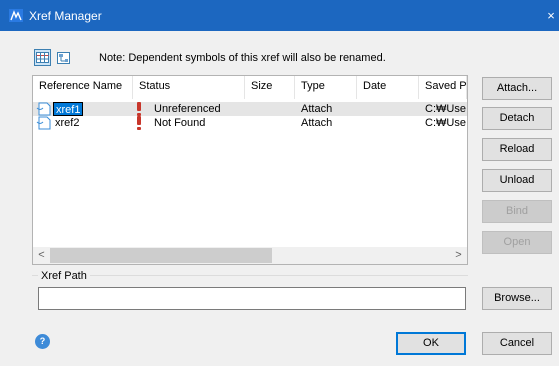  Describe the element at coordinates (250, 275) in the screenshot. I see `xref-path-group` at that location.